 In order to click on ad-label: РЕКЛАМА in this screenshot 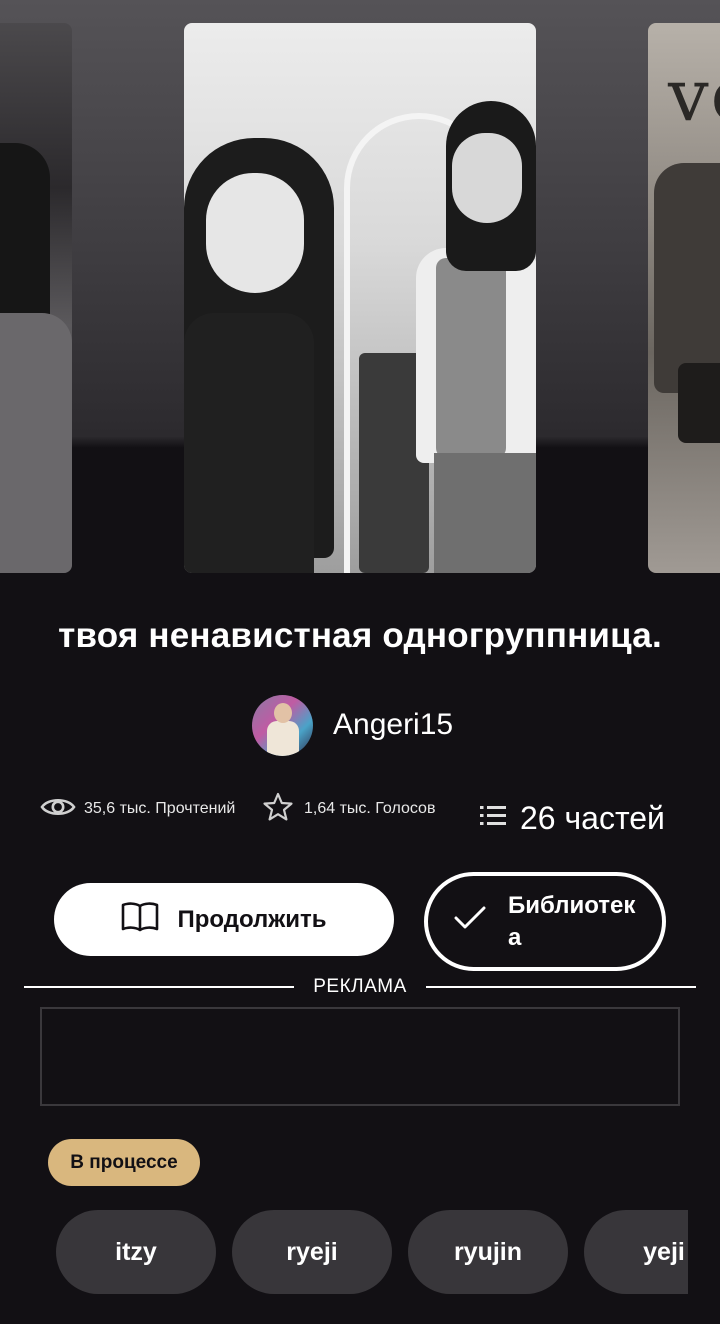, I will do `click(360, 986)`.